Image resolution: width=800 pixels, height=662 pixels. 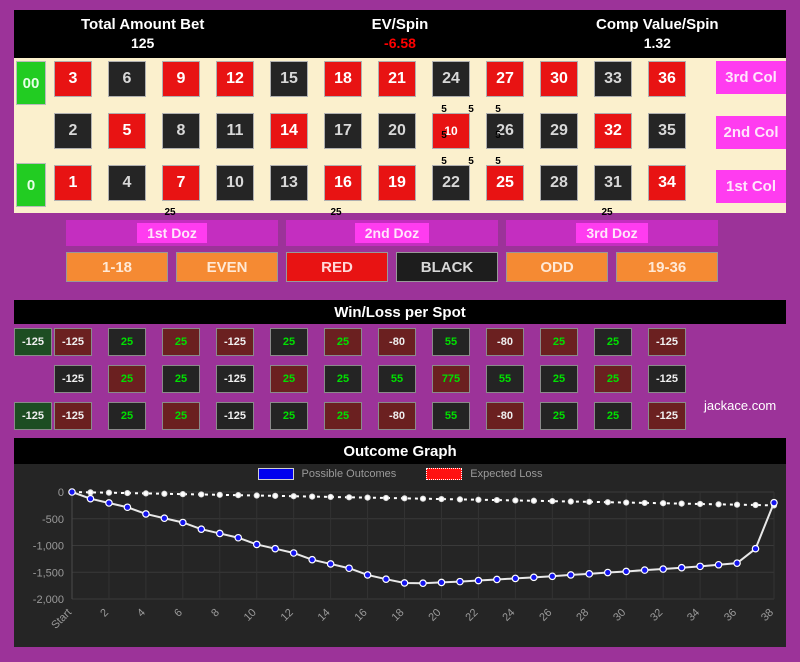 I want to click on winloss-title: Win/Loss per Spot, so click(x=400, y=312).